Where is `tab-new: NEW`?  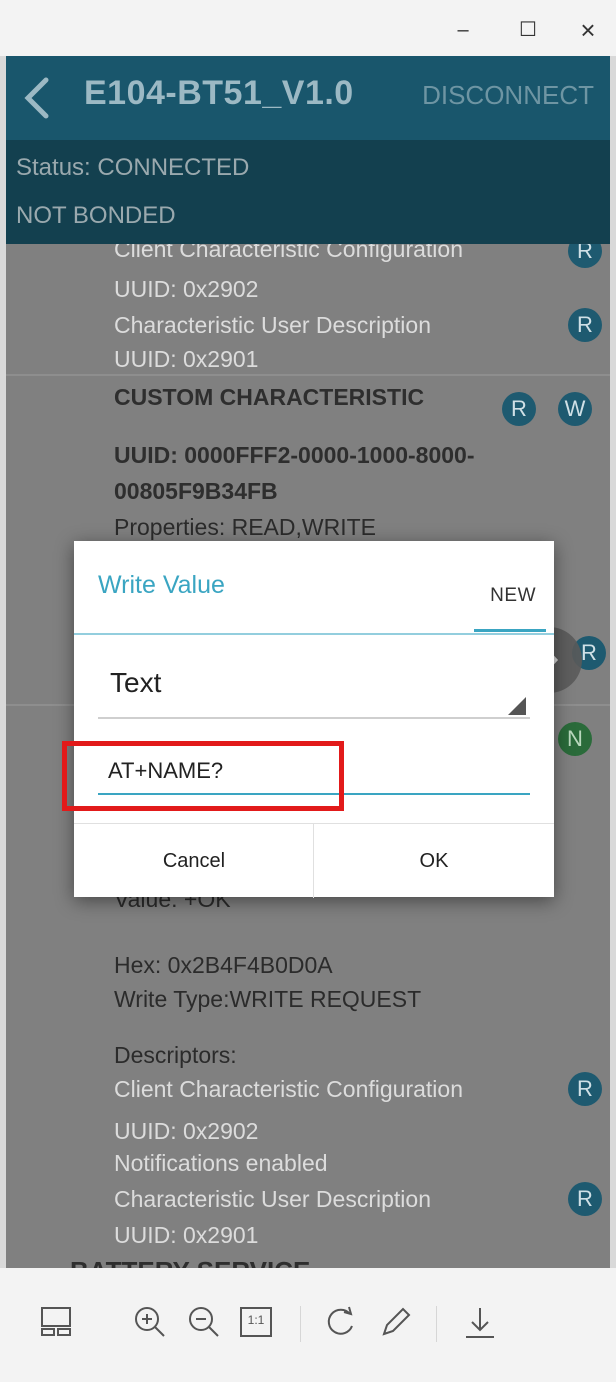 tab-new: NEW is located at coordinates (513, 596).